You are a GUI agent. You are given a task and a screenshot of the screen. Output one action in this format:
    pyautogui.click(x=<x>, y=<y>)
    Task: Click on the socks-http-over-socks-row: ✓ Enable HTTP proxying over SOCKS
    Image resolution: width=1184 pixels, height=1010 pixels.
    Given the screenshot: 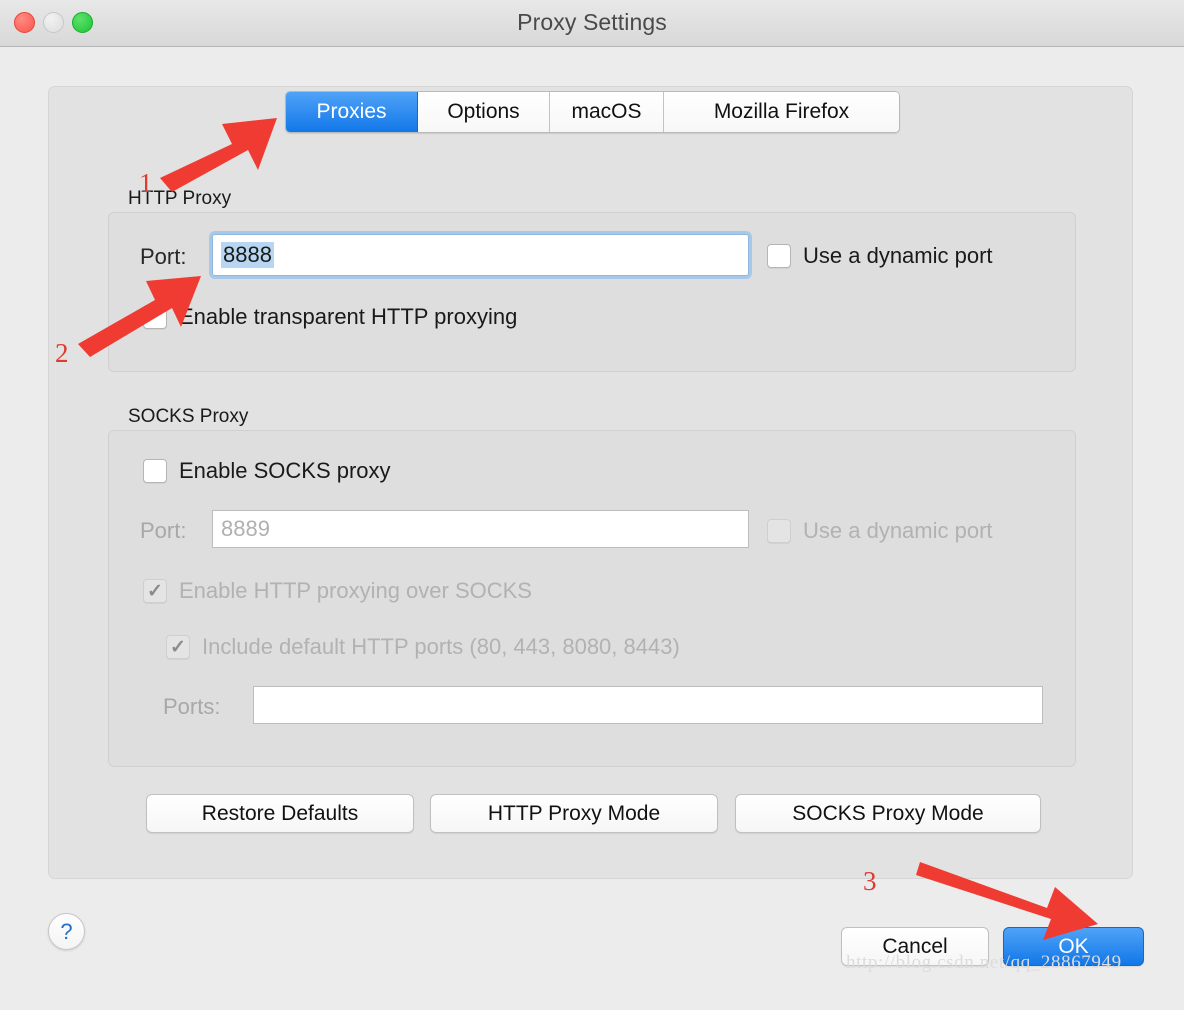 What is the action you would take?
    pyautogui.click(x=337, y=591)
    